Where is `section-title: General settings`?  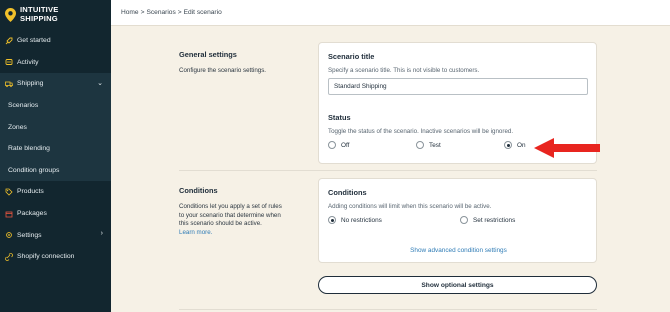
section-title: General settings is located at coordinates (208, 54).